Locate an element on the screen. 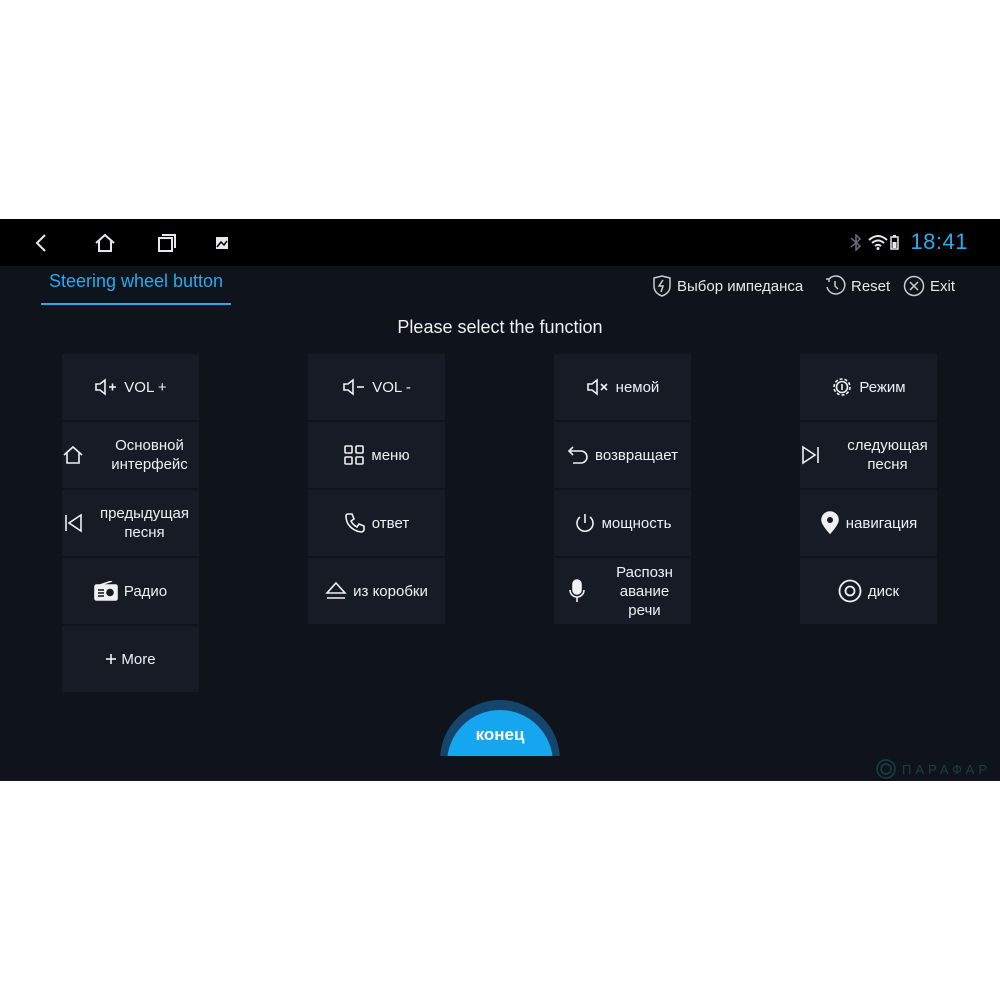 This screenshot has height=1000, width=1000. function-label: Радио is located at coordinates (145, 591).